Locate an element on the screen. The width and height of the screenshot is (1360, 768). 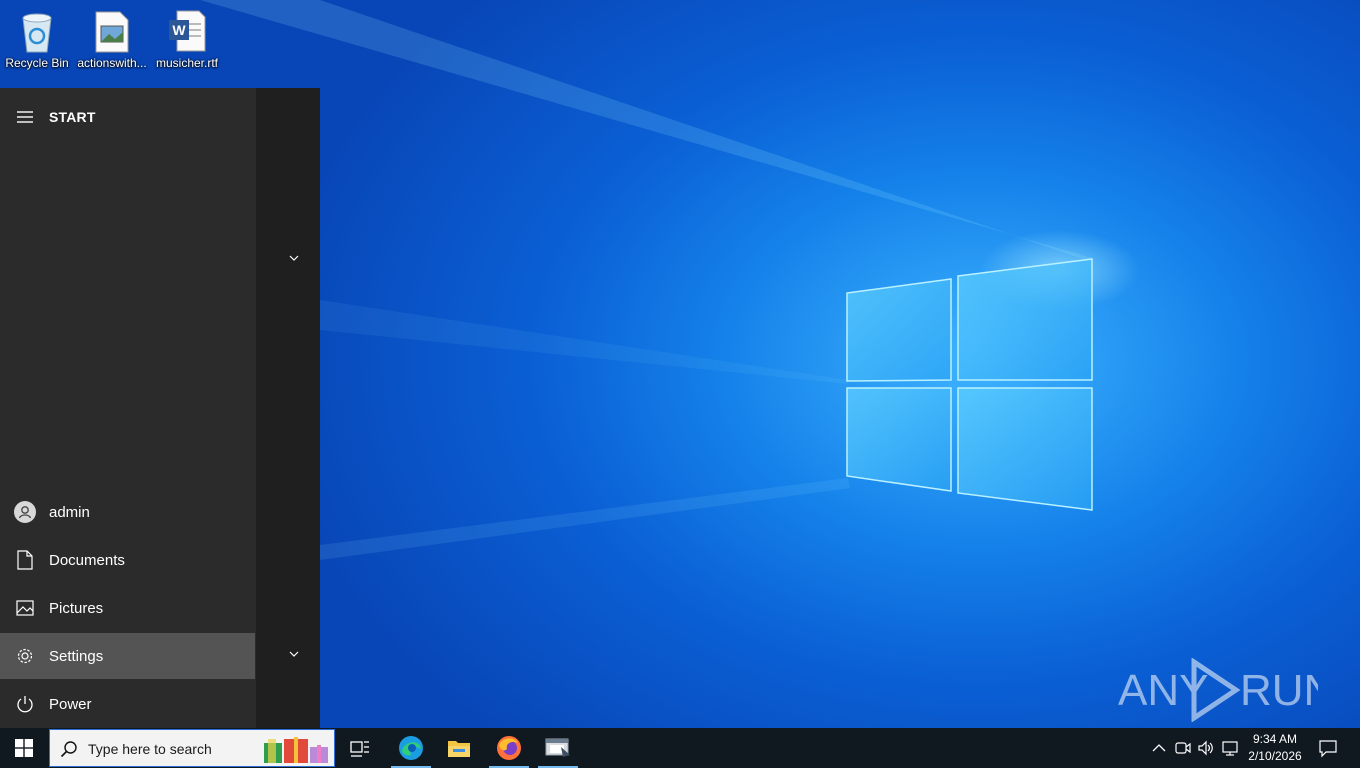
search-placeholder: Type here to search is located at coordinates (150, 749).